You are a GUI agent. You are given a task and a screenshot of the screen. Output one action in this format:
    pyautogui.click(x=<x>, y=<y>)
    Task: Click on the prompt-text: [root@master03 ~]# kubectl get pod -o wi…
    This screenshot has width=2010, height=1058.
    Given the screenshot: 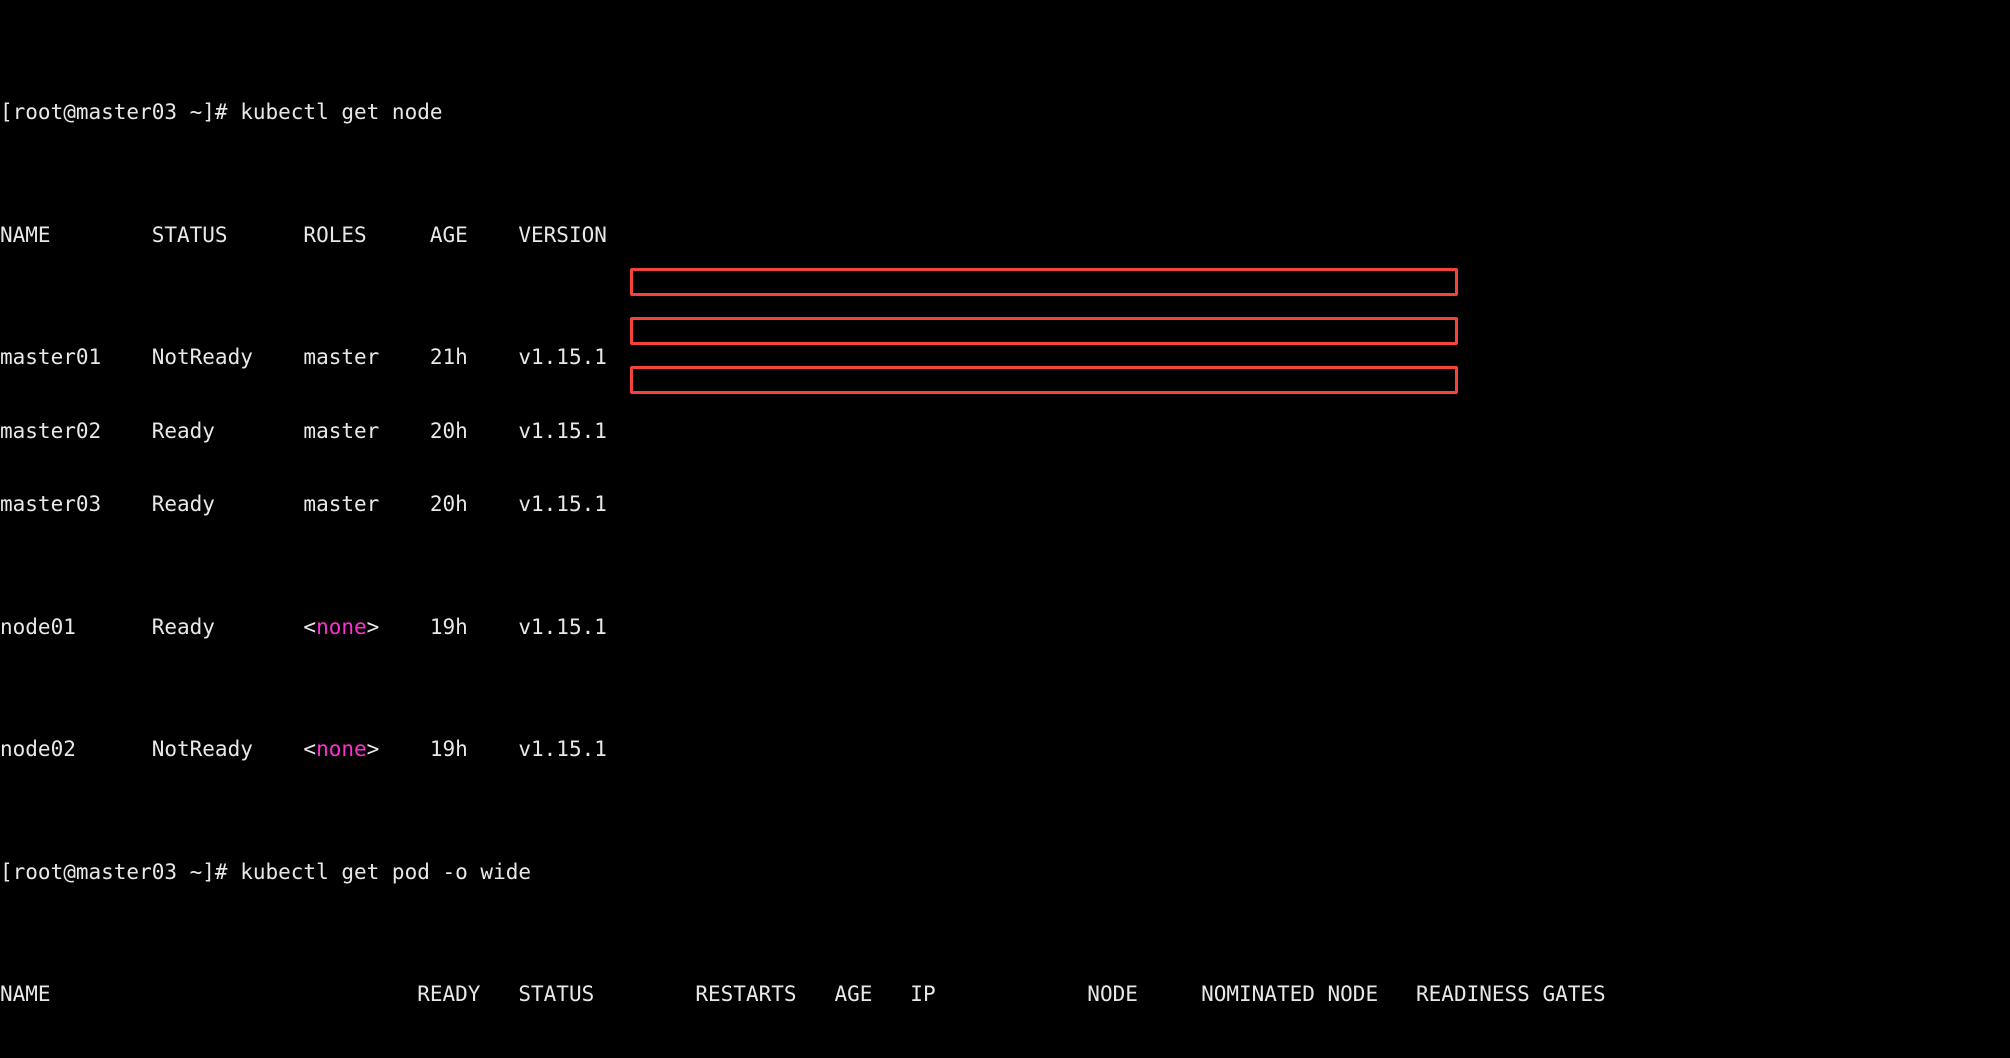 What is the action you would take?
    pyautogui.click(x=266, y=871)
    